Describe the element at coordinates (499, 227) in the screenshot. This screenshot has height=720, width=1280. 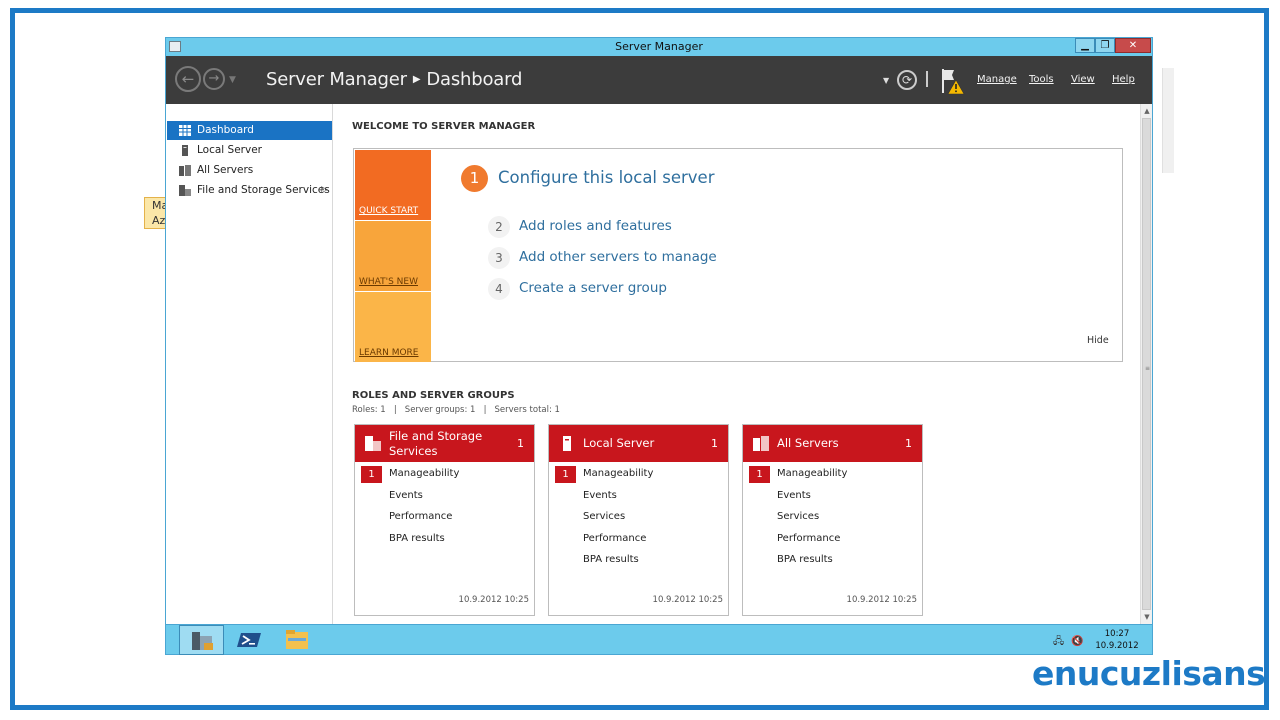
I see `step-2-number: 2` at that location.